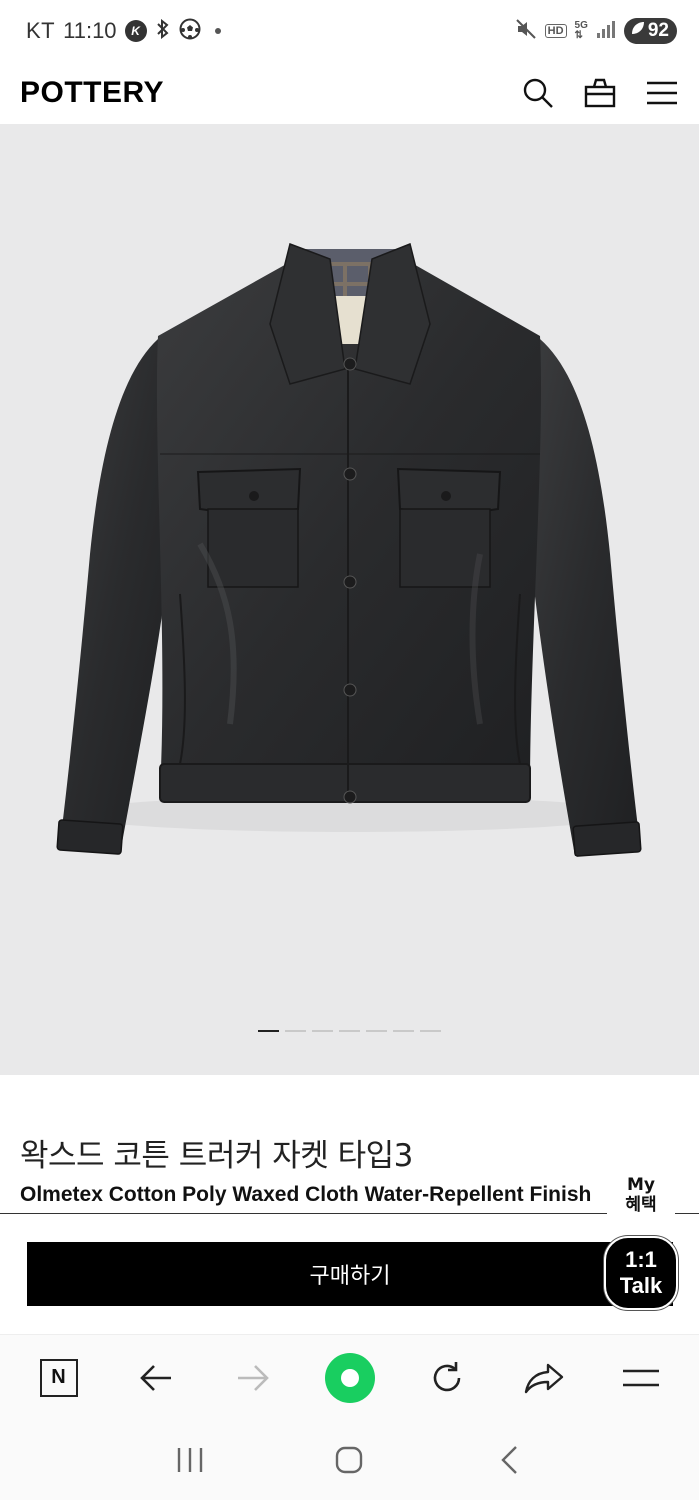  I want to click on talk-line1: 1:1, so click(641, 1259).